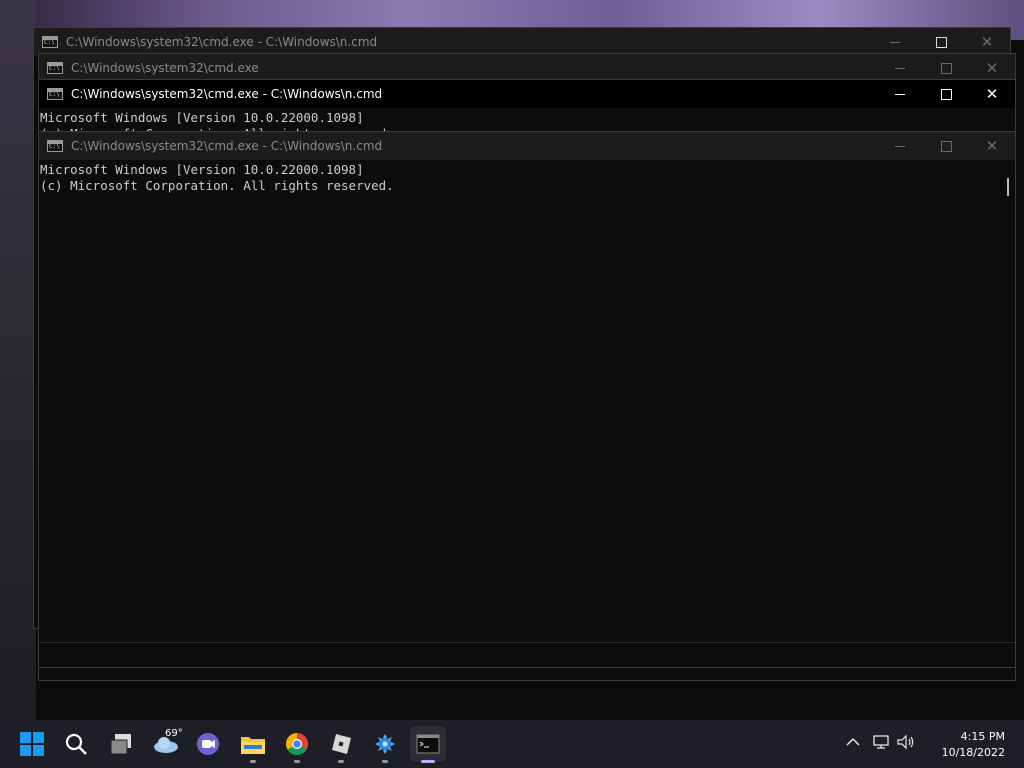 Image resolution: width=1024 pixels, height=768 pixels. What do you see at coordinates (881, 744) in the screenshot?
I see `network-icon` at bounding box center [881, 744].